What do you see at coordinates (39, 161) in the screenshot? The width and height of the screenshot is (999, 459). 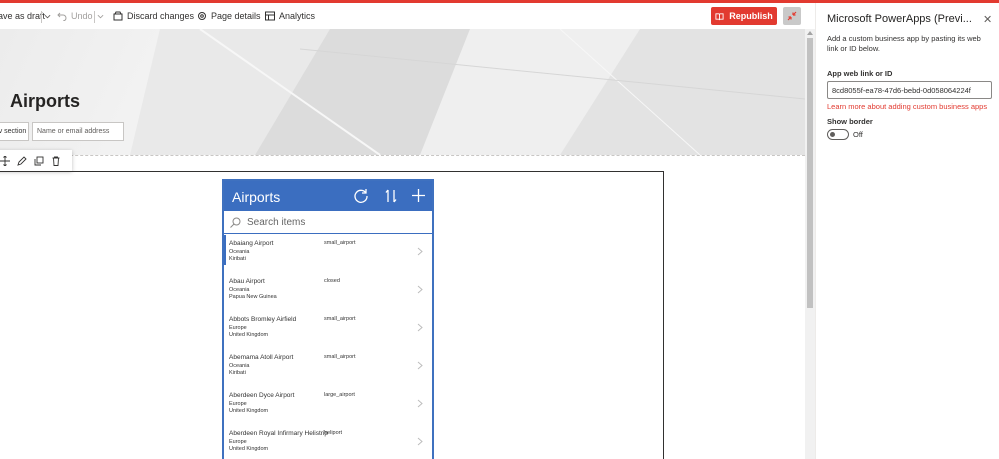 I see `duplicate-icon` at bounding box center [39, 161].